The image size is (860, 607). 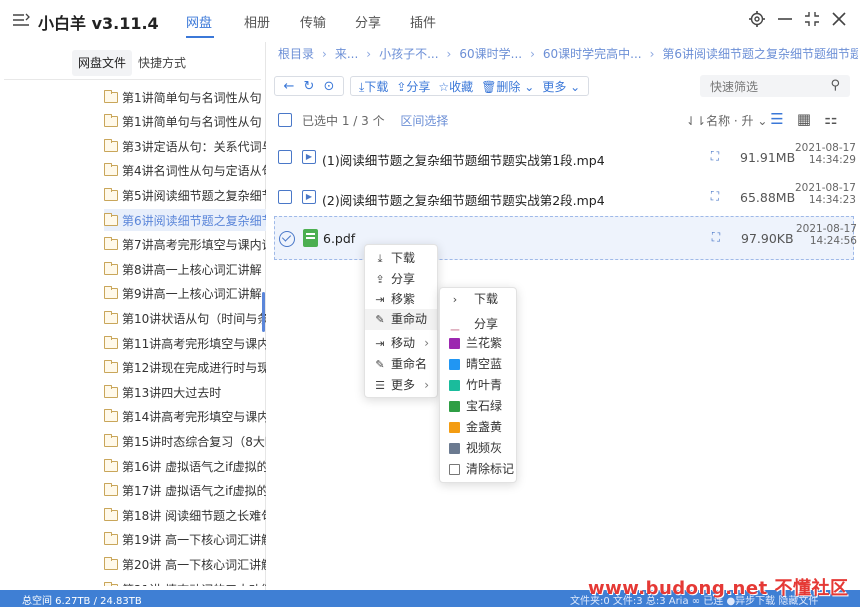 I want to click on maximize-icon, so click(x=812, y=19).